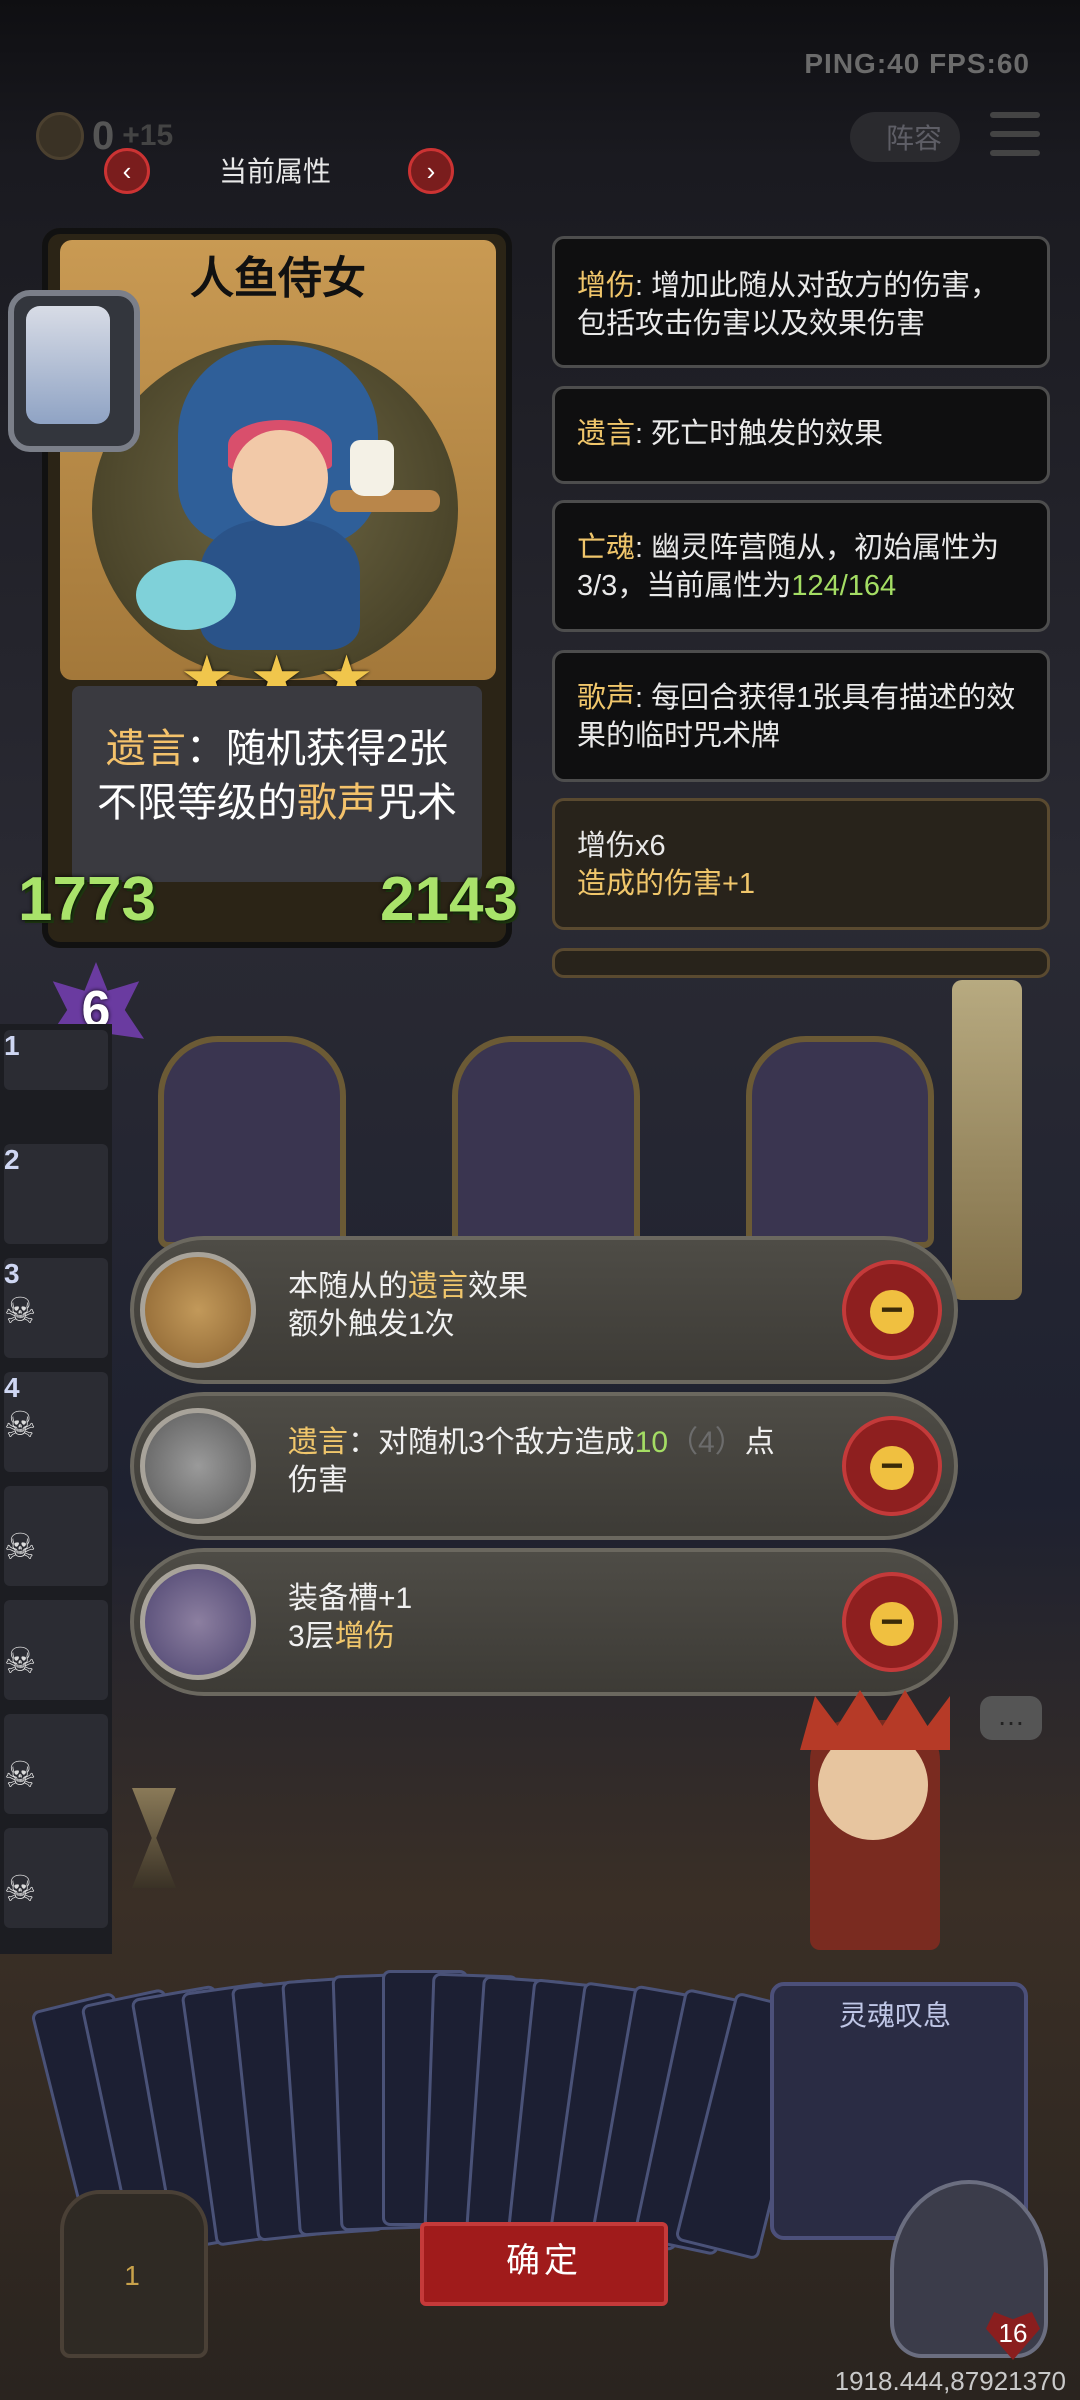 This screenshot has width=1080, height=2400. Describe the element at coordinates (498, 1286) in the screenshot. I see `effect-text-b: 效果` at that location.